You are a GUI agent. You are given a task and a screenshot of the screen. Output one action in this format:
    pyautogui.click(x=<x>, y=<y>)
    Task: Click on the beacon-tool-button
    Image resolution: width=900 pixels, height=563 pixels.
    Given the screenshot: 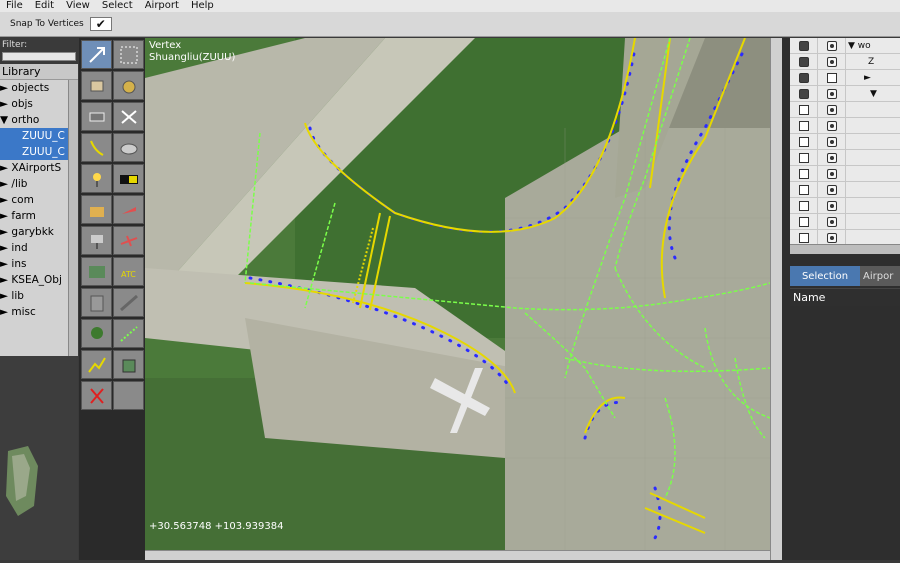 What is the action you would take?
    pyautogui.click(x=96, y=240)
    